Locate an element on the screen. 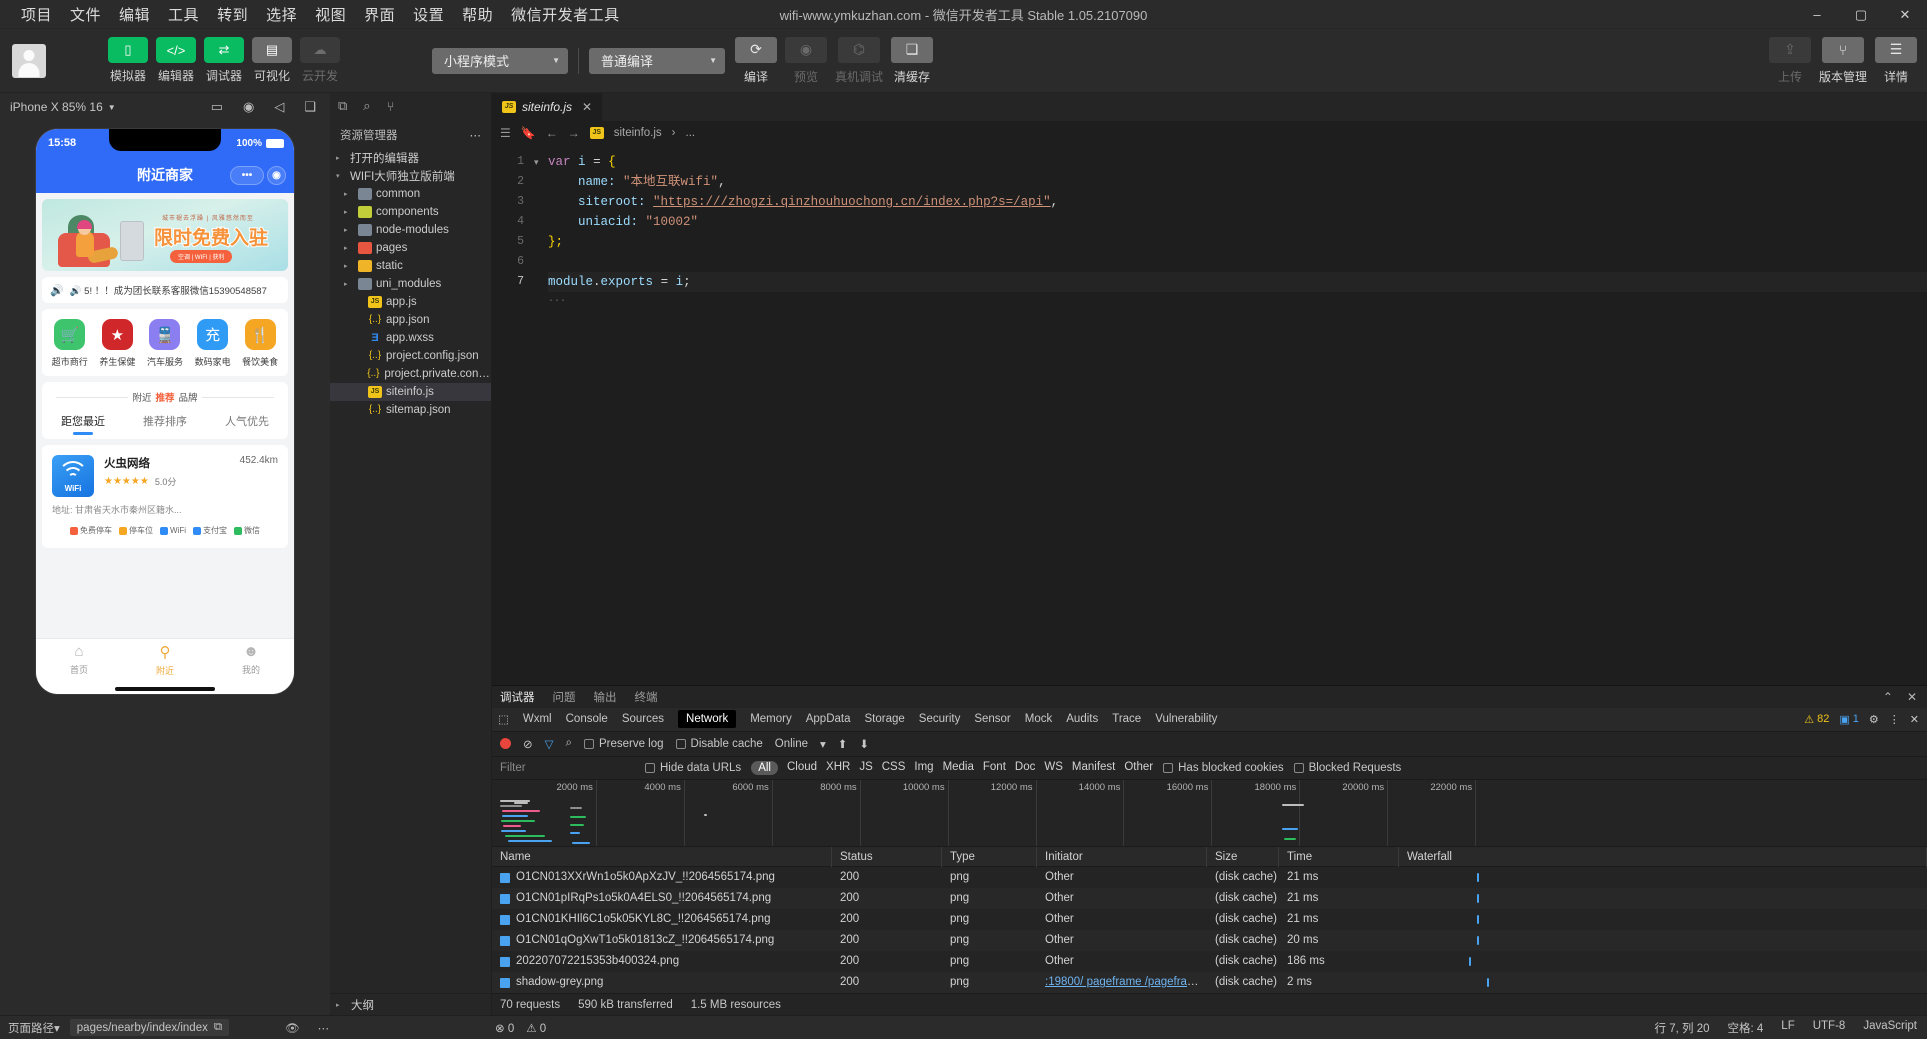  compile-select: 普通编译 ▼ is located at coordinates (657, 60).